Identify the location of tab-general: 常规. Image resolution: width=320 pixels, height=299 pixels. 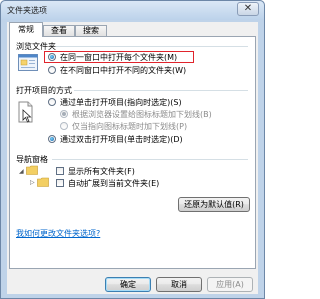
(26, 29).